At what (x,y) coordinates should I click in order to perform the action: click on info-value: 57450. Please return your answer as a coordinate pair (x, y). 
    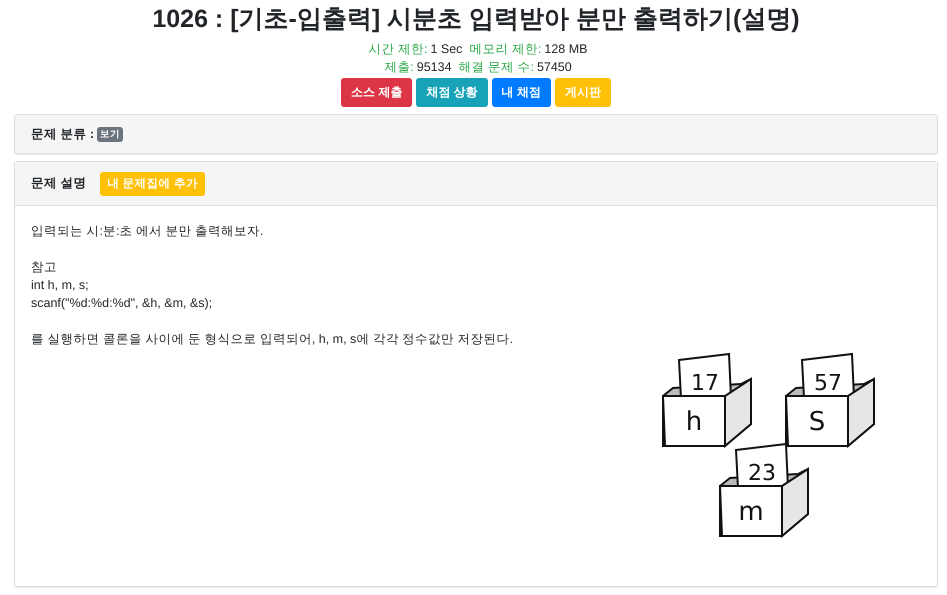
    Looking at the image, I should click on (554, 67).